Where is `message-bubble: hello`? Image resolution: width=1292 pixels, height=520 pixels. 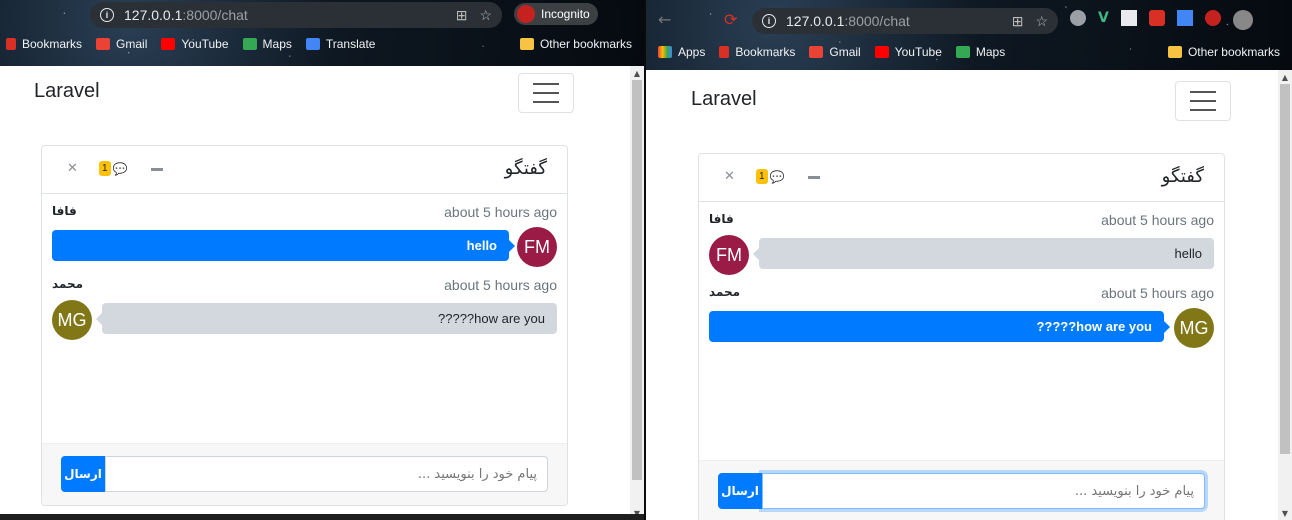 message-bubble: hello is located at coordinates (283, 245).